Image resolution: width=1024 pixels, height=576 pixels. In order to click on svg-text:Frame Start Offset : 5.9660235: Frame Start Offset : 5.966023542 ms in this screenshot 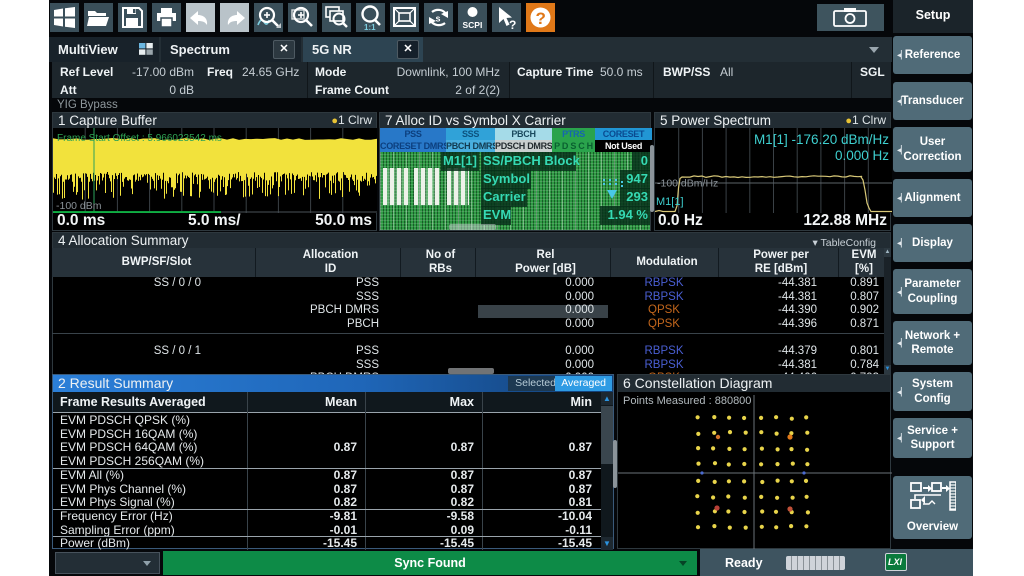, I will do `click(139, 138)`.